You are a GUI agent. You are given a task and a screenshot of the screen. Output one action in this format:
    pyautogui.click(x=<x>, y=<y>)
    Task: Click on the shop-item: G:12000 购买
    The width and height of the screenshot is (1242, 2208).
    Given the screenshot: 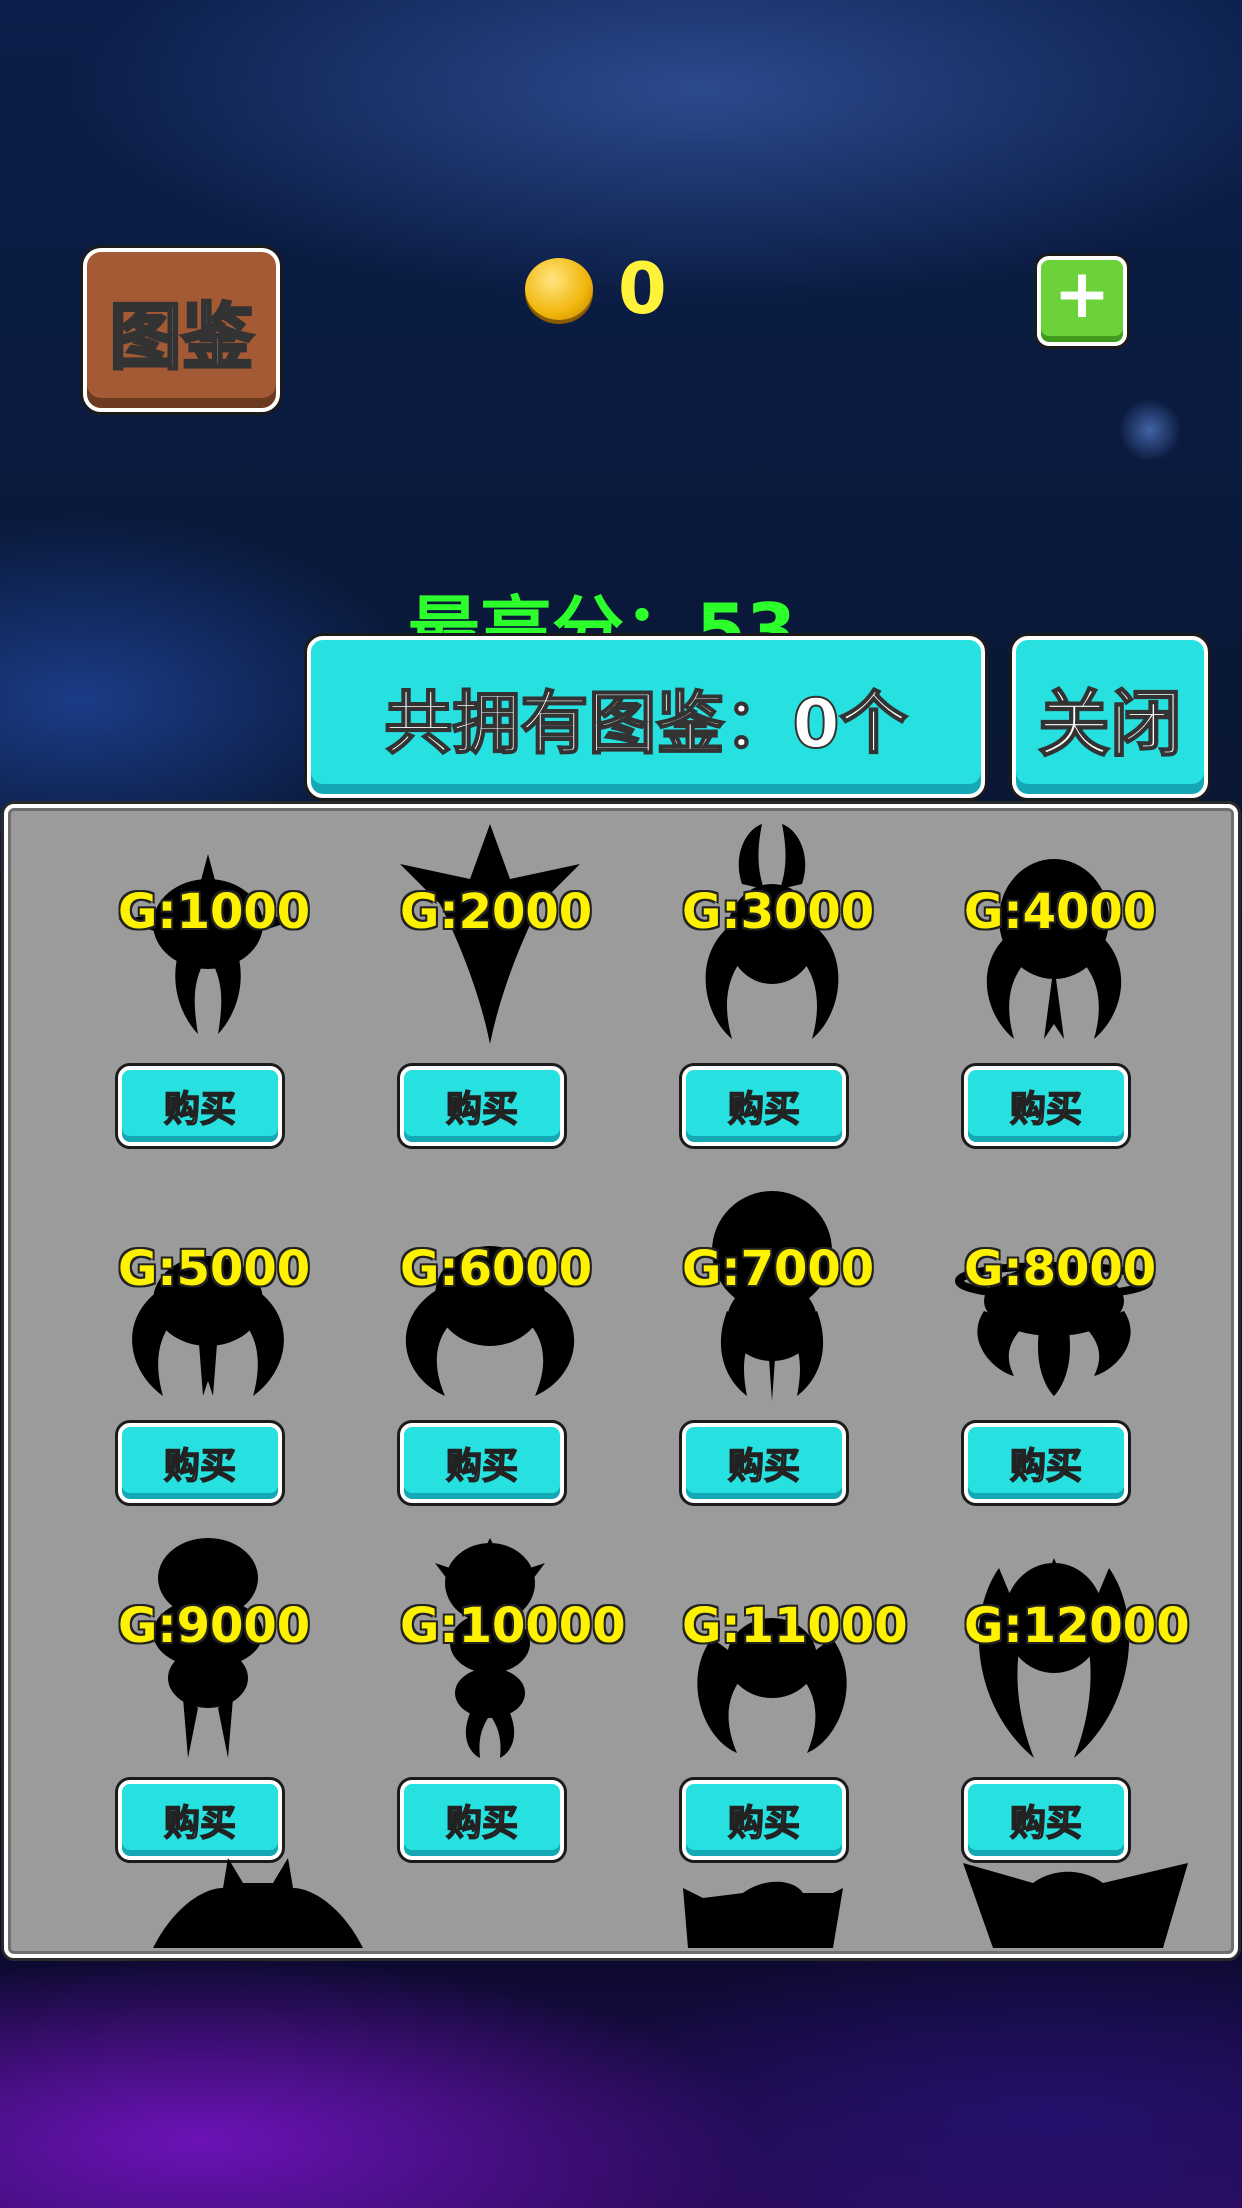 What is the action you would take?
    pyautogui.click(x=1022, y=1708)
    